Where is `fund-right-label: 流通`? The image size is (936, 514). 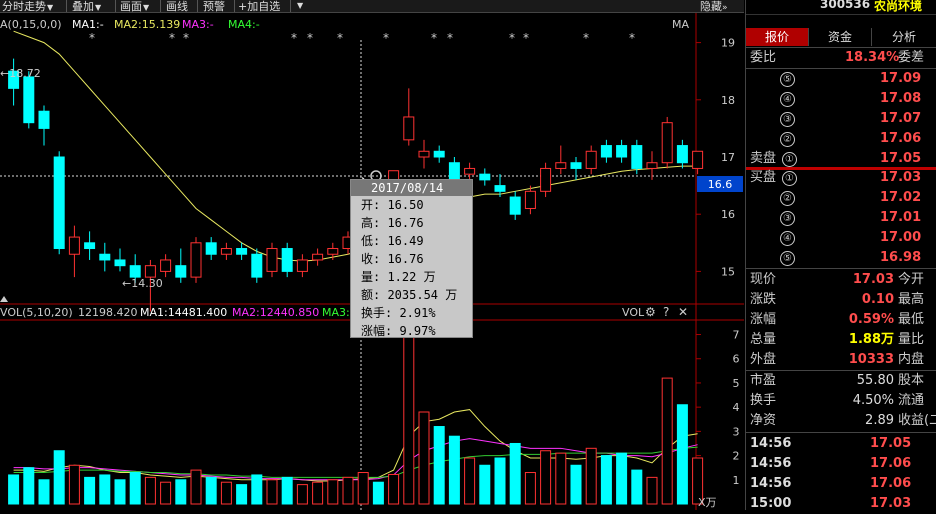
fund-right-label: 流通 is located at coordinates (911, 400).